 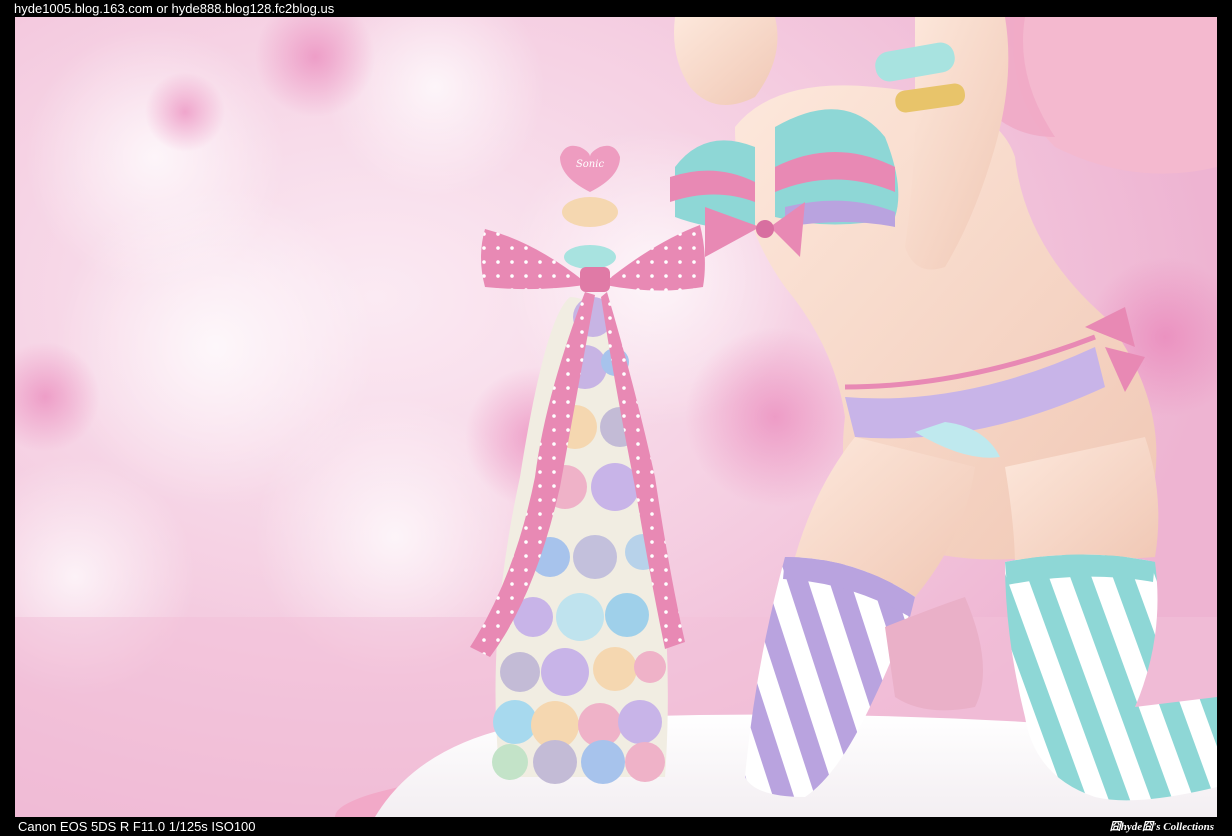 What do you see at coordinates (765, 229) in the screenshot?
I see `chest-bow-knot` at bounding box center [765, 229].